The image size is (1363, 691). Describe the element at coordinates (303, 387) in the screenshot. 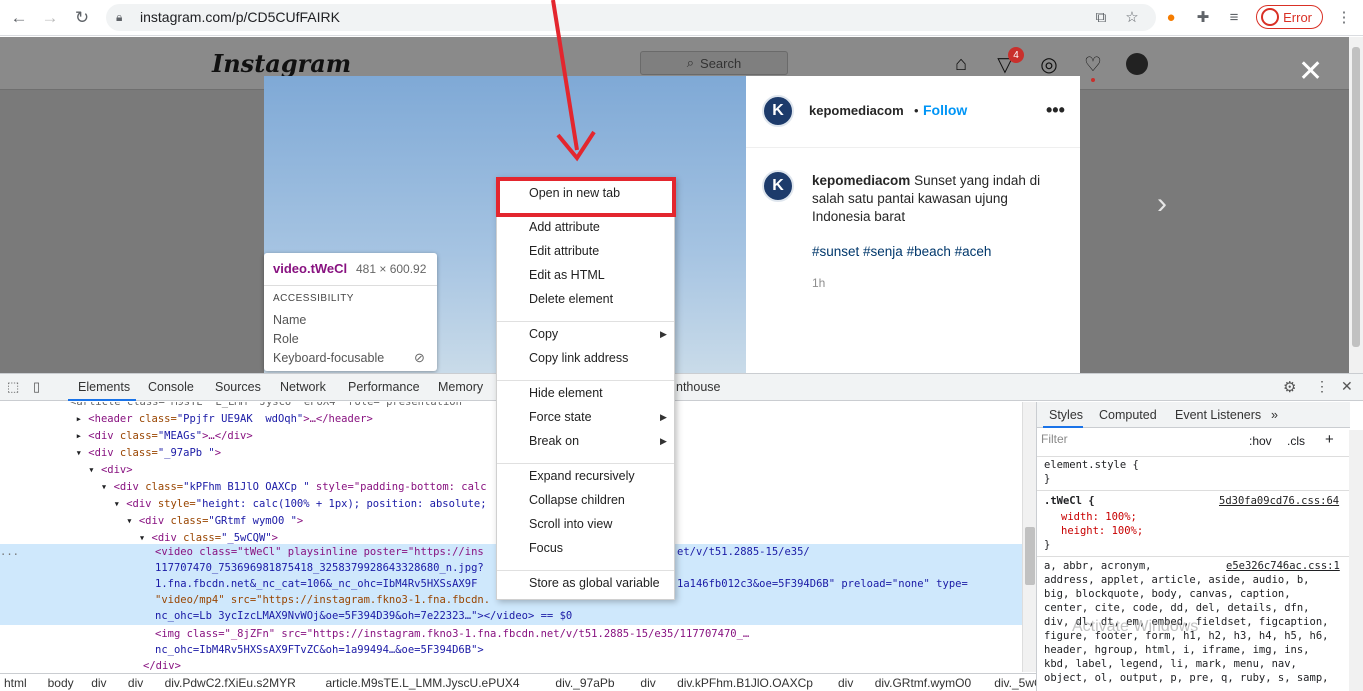

I see `tab-network: Network` at that location.